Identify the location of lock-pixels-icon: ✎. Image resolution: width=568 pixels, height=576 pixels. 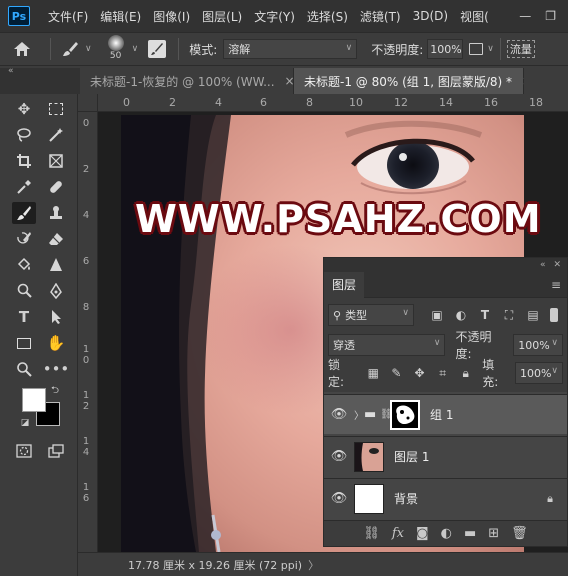
(396, 373).